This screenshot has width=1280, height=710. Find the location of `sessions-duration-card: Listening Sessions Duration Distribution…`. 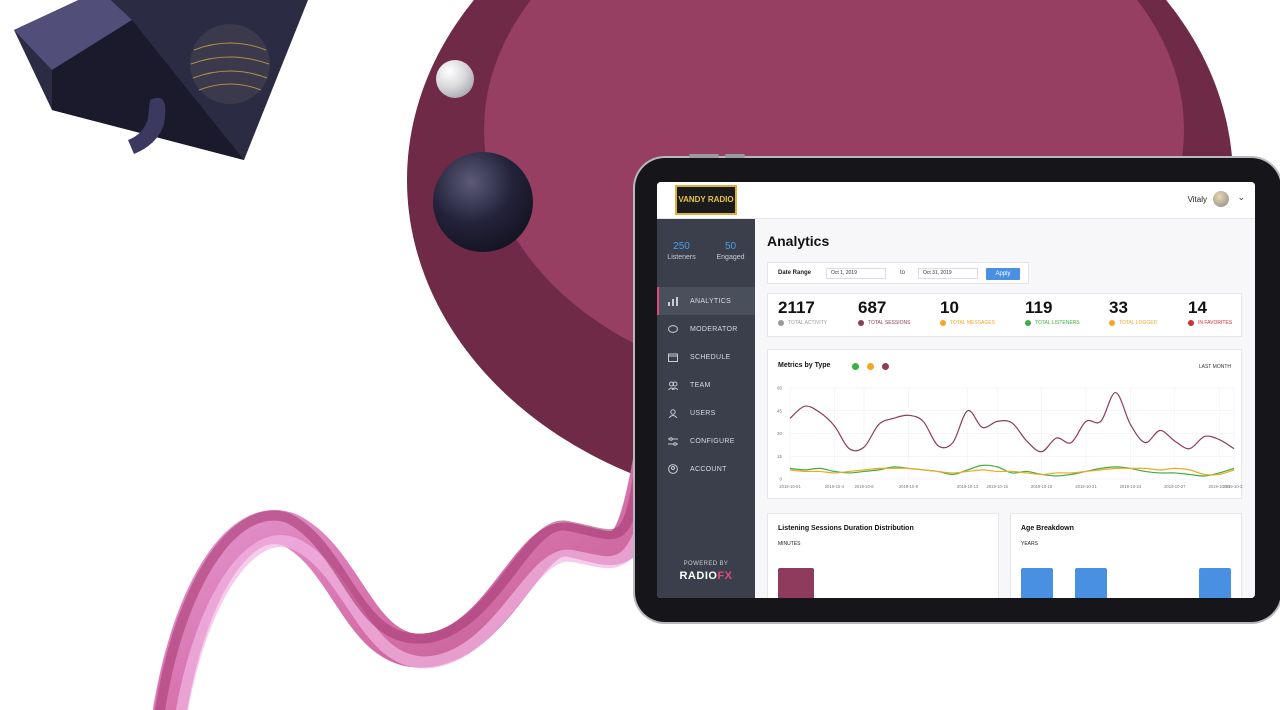

sessions-duration-card: Listening Sessions Duration Distribution… is located at coordinates (883, 555).